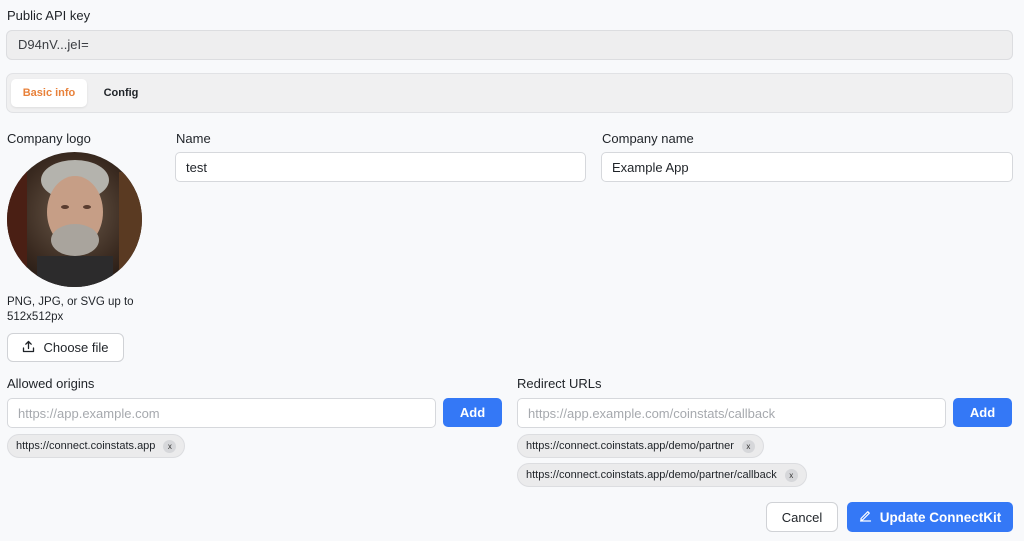 This screenshot has height=541, width=1024. What do you see at coordinates (49, 138) in the screenshot?
I see `company-logo-label: Company logo` at bounding box center [49, 138].